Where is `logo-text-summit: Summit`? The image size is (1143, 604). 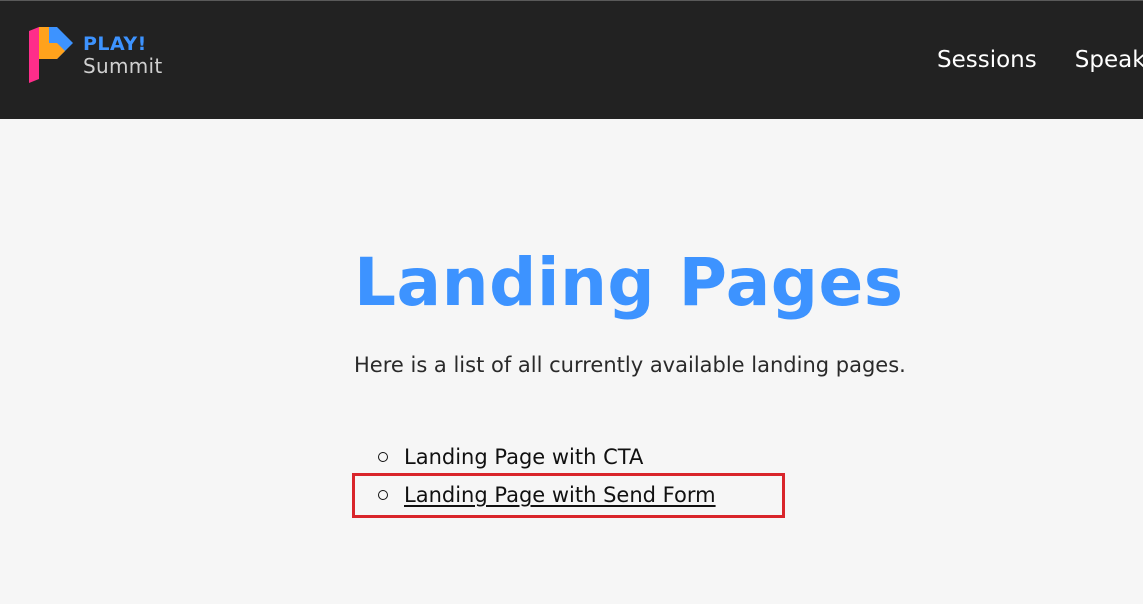
logo-text-summit: Summit is located at coordinates (123, 66).